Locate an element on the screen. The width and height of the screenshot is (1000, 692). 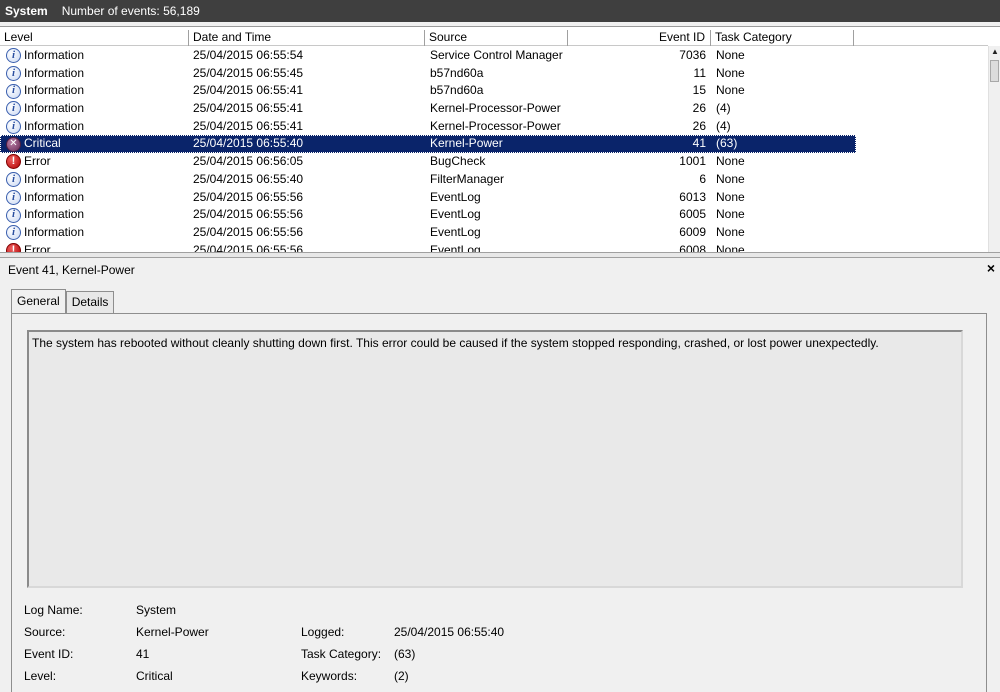
level-cell: ! Error is located at coordinates (94, 162).